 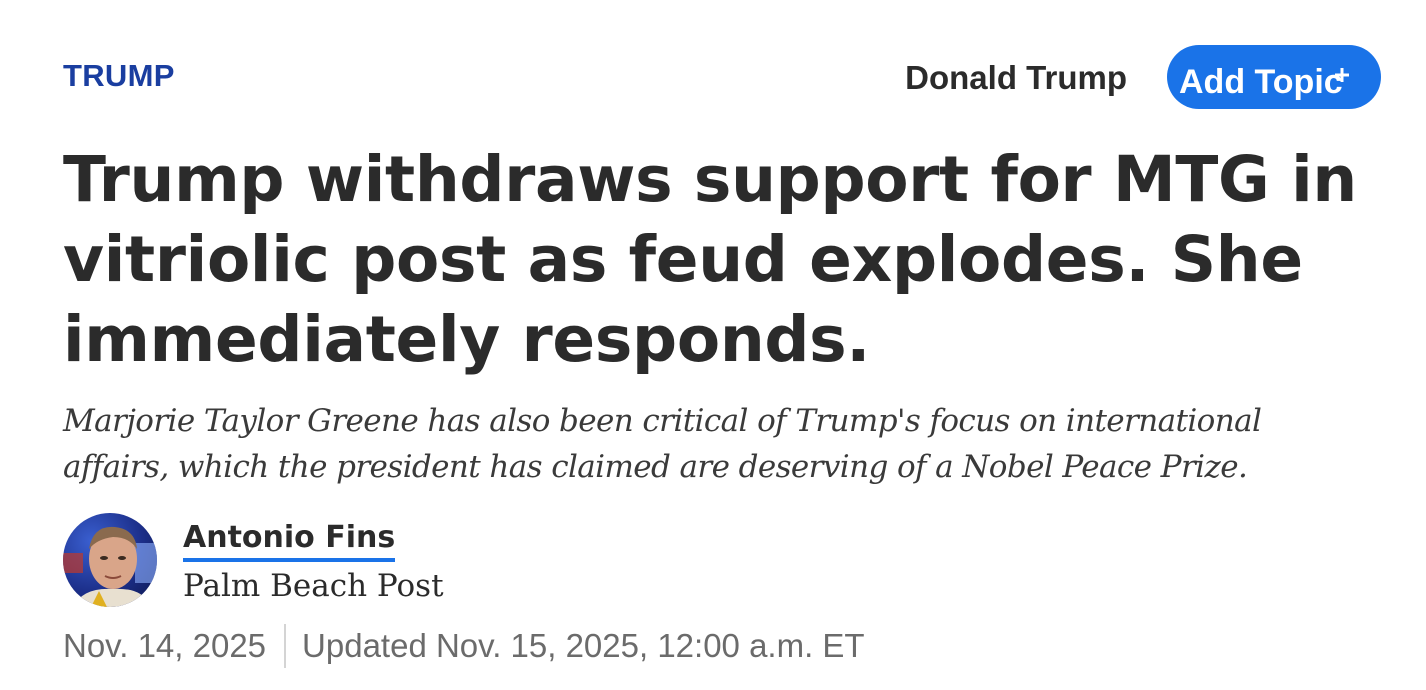 I want to click on article-topbar: TRUMP Donald Trump Add Topic, so click(x=722, y=78).